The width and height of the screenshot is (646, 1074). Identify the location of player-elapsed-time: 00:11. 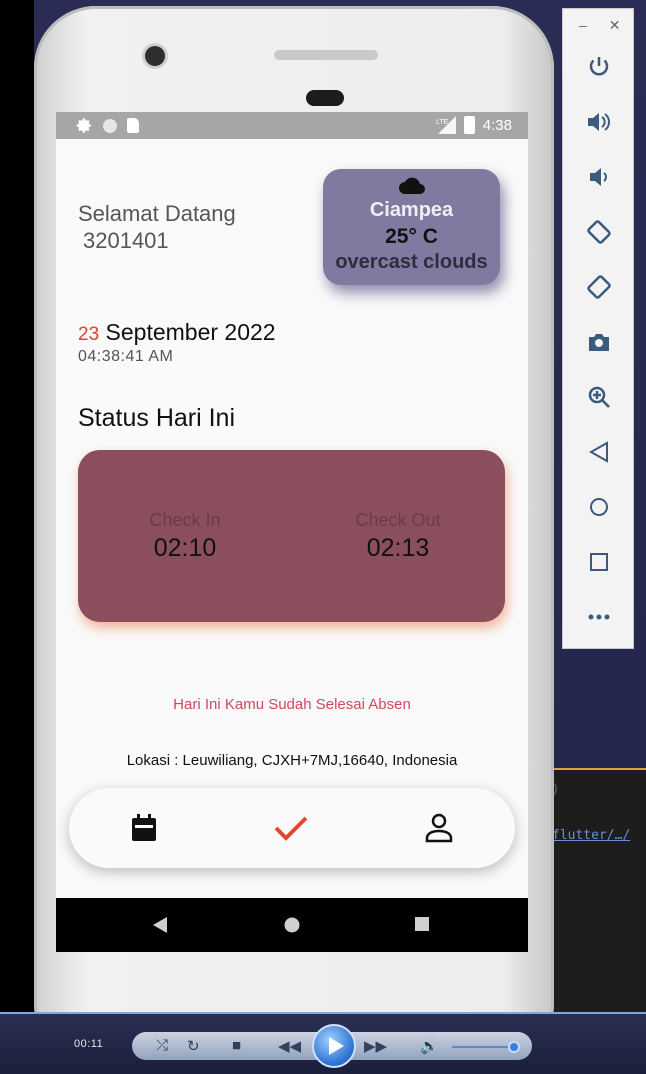
(89, 1044).